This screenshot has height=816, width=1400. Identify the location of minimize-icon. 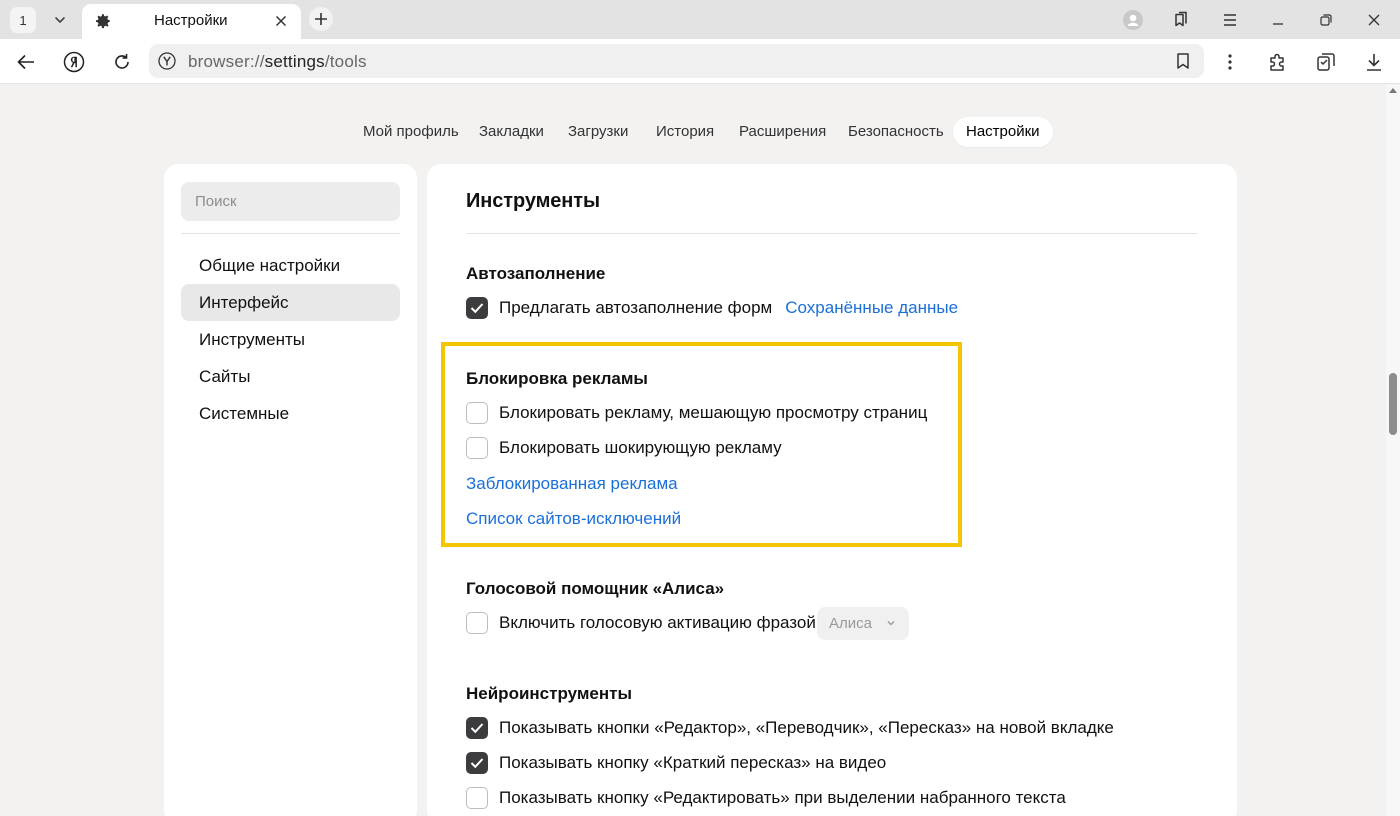
(1278, 24).